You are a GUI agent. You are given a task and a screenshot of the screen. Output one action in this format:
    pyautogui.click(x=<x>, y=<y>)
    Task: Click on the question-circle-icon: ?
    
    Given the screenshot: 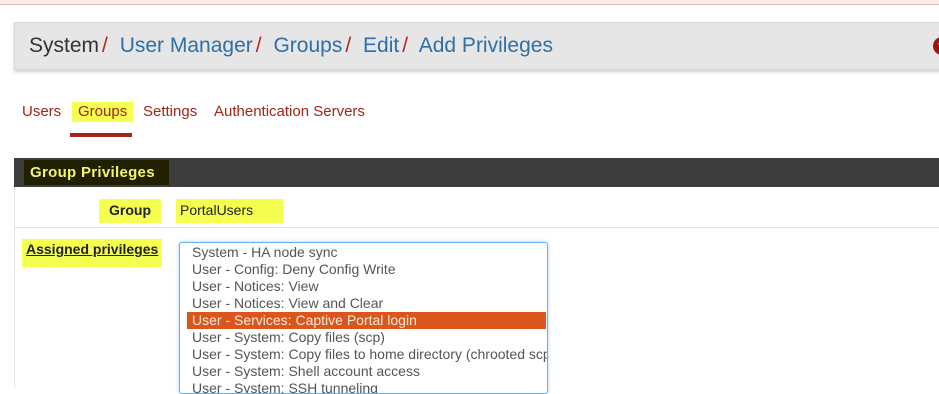 What is the action you would take?
    pyautogui.click(x=936, y=46)
    